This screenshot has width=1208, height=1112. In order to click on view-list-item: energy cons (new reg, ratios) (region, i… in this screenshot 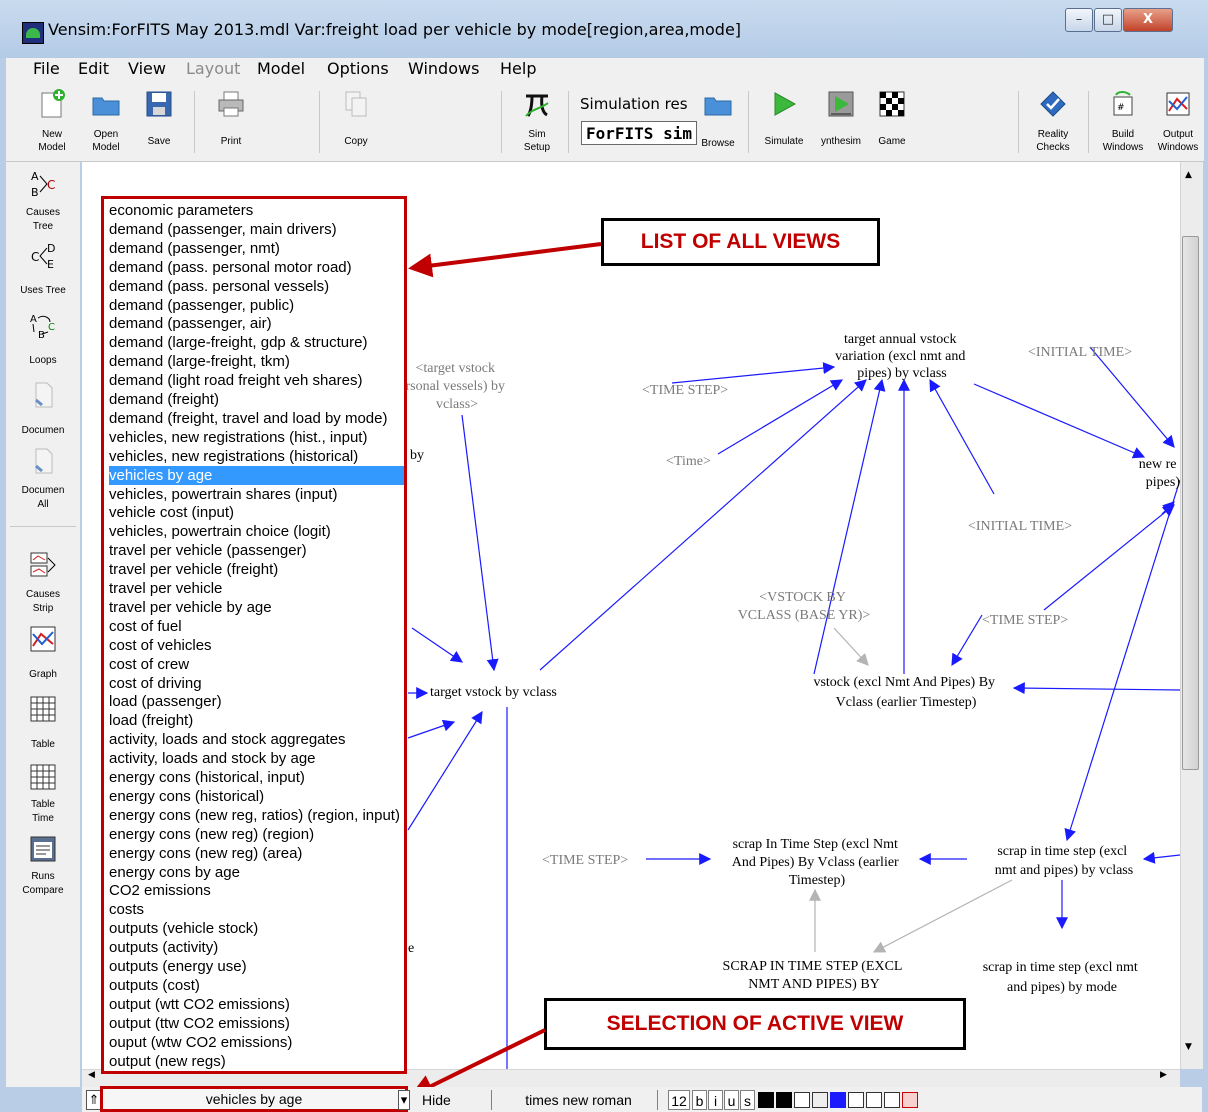, I will do `click(256, 815)`.